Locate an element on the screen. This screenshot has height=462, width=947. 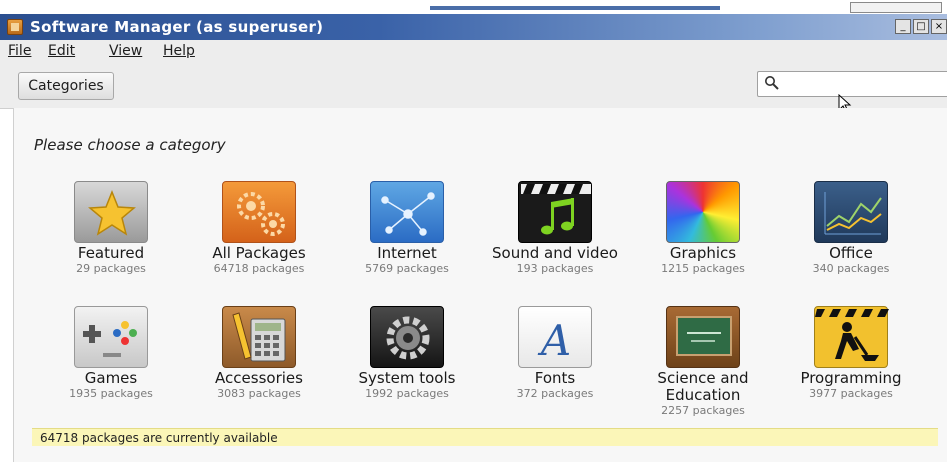
gears-icon is located at coordinates (259, 212).